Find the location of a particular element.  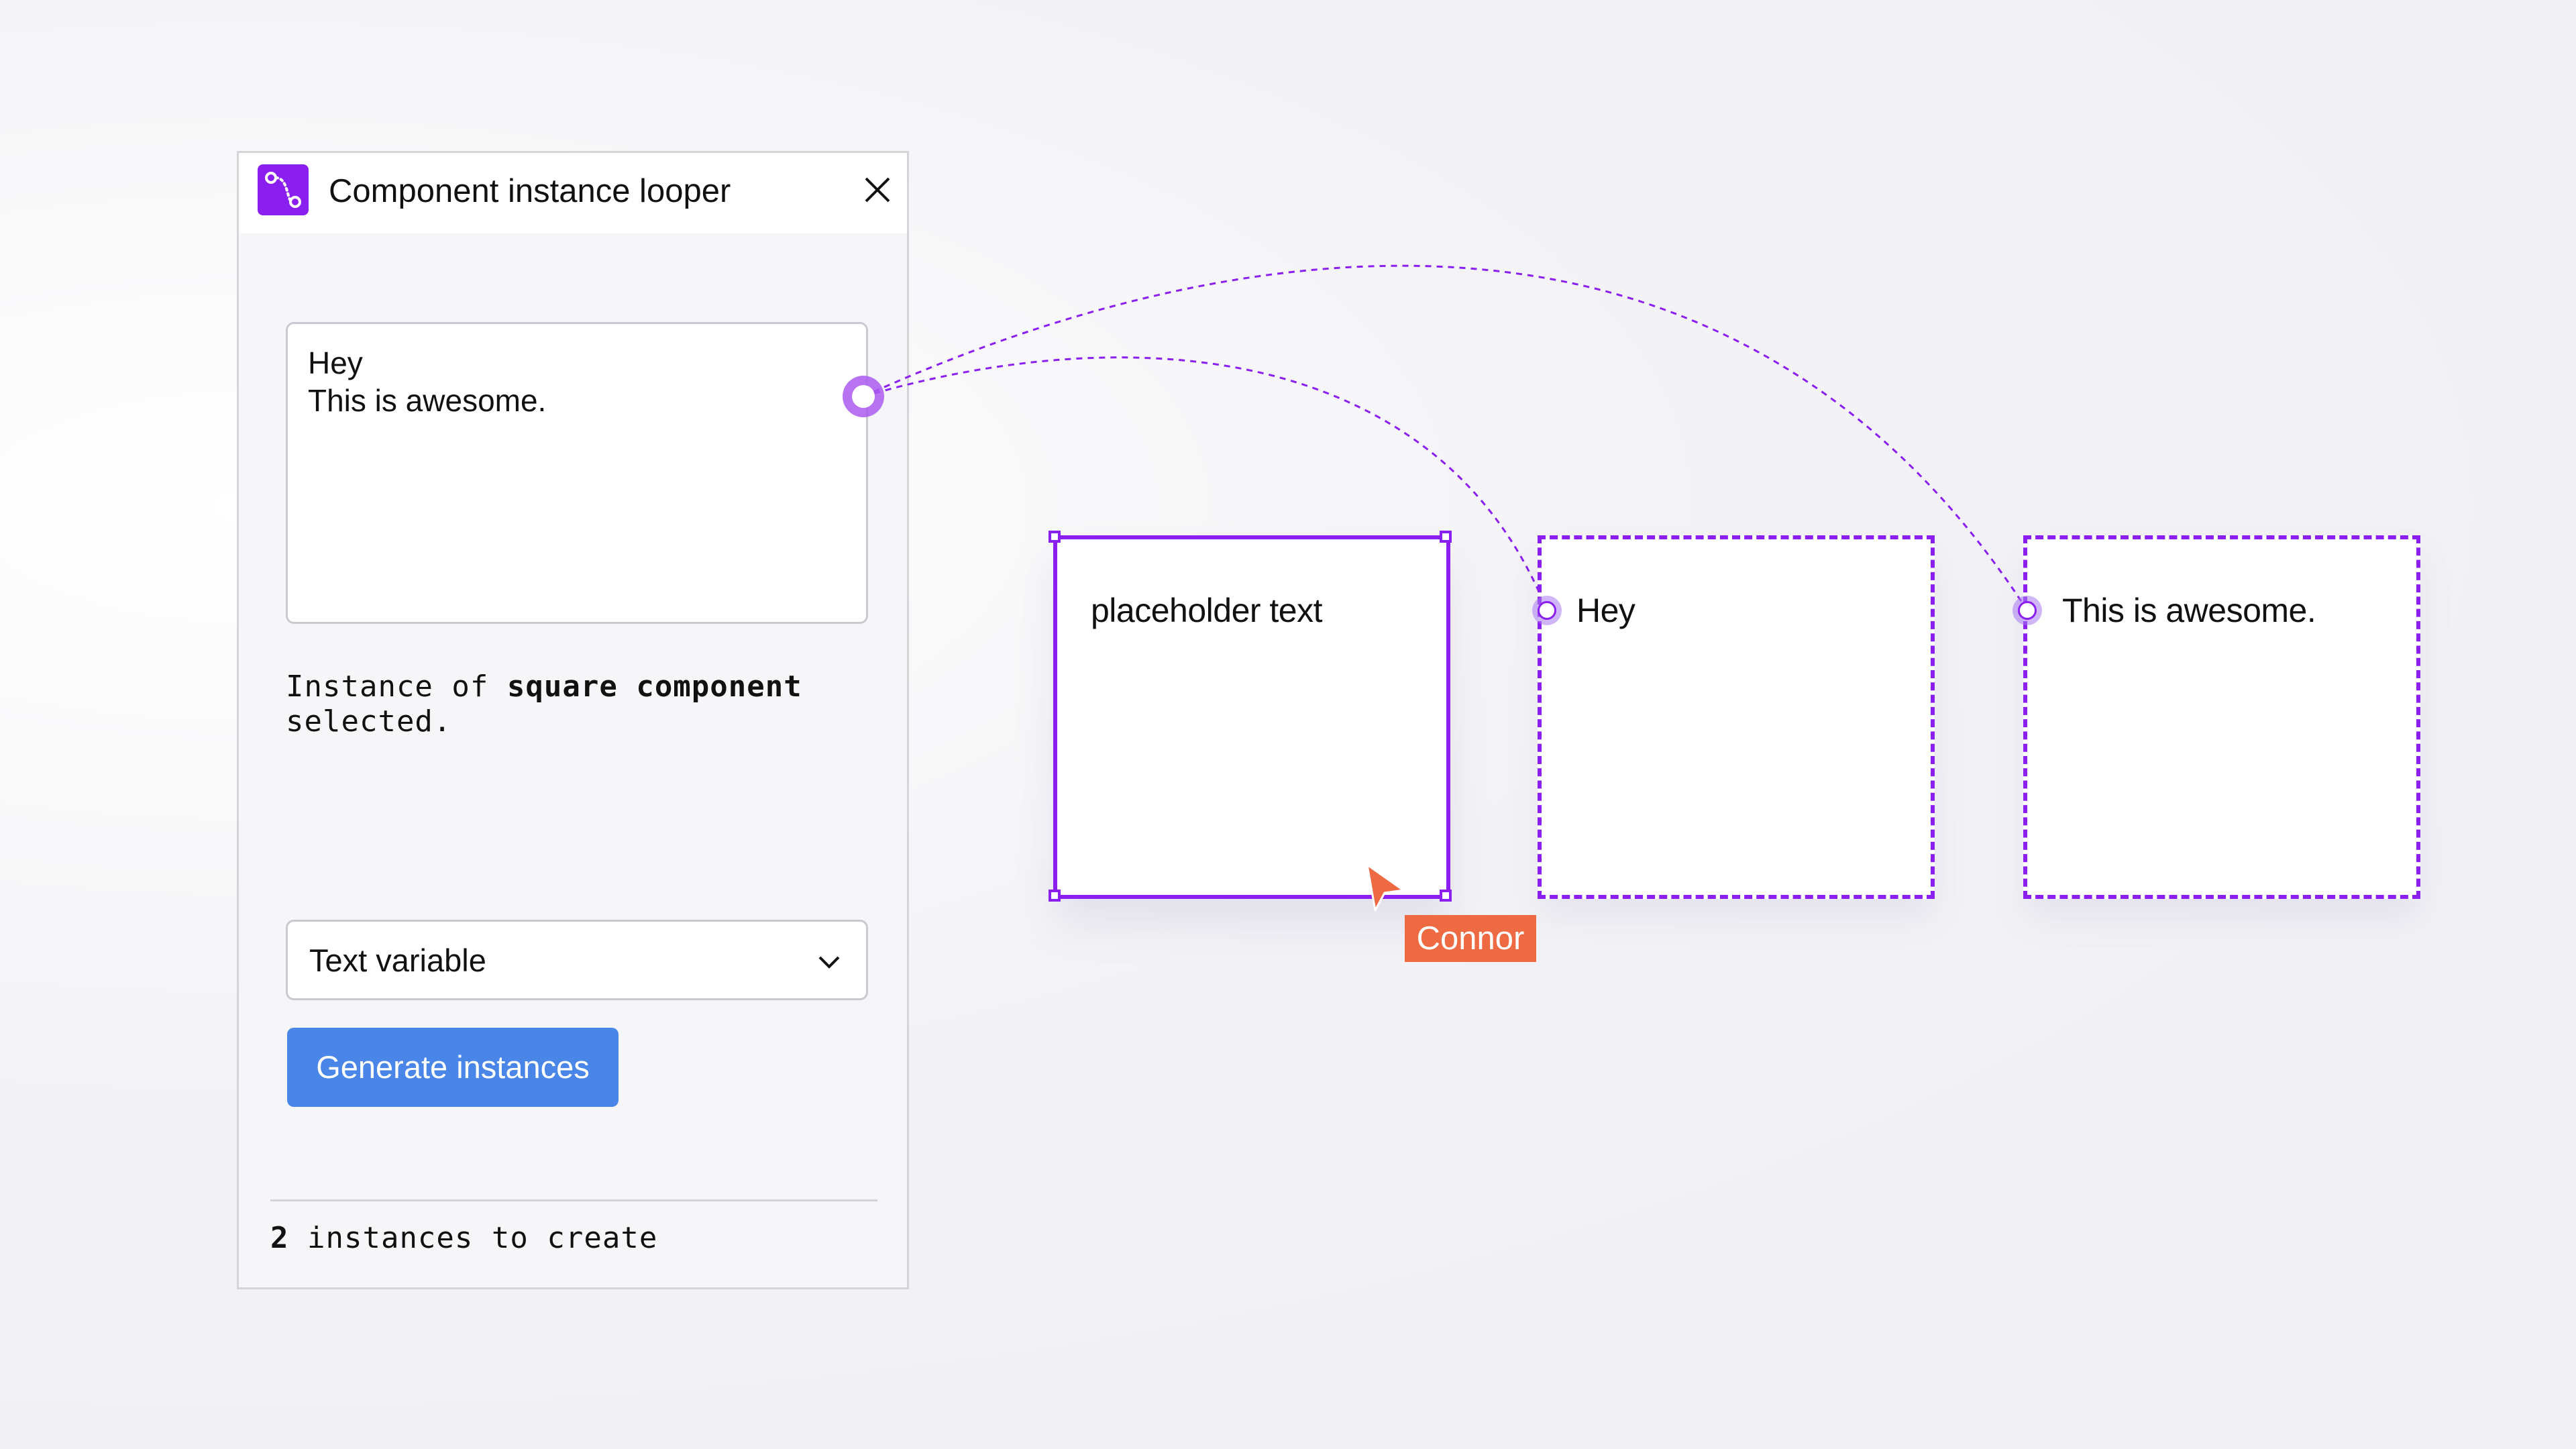

instance-box-text: This is awesome. is located at coordinates (2189, 610).